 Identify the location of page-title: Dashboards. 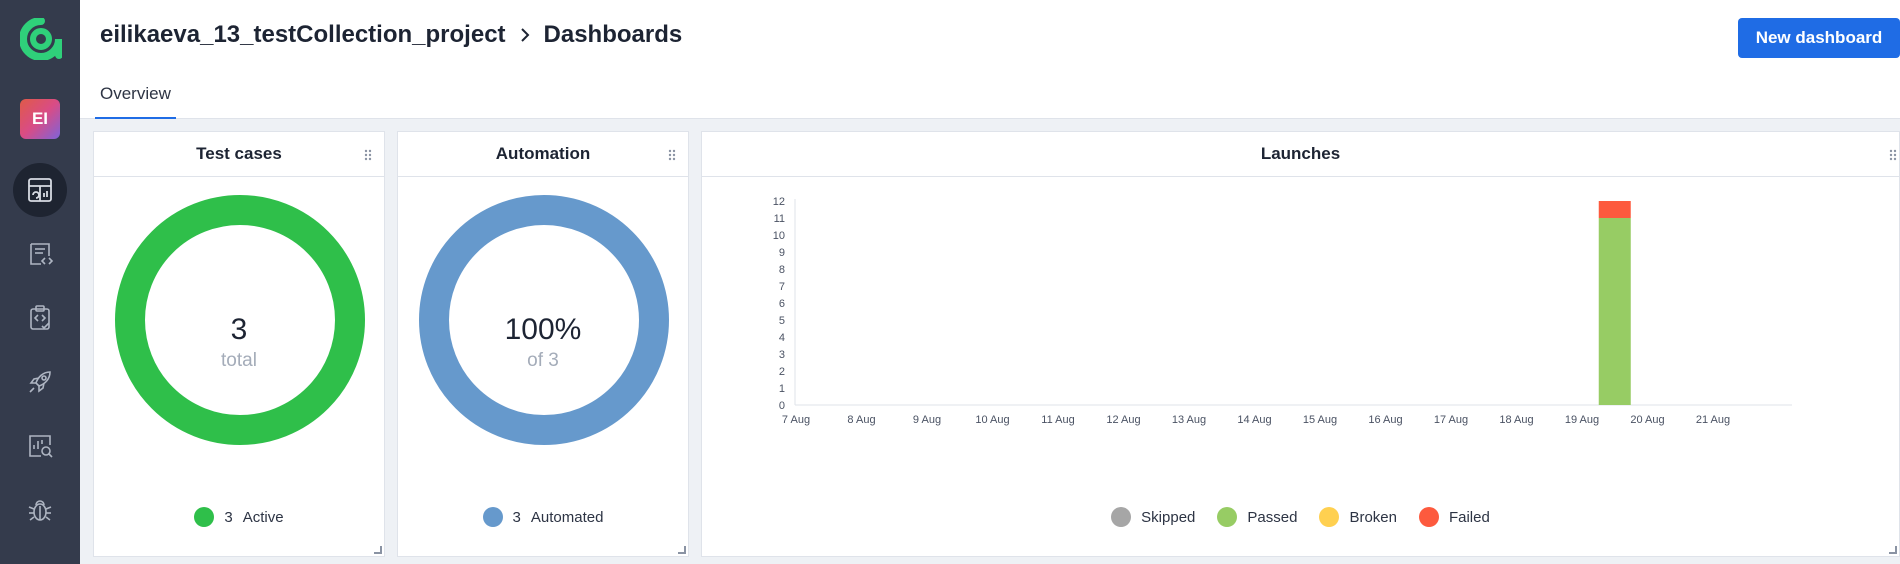
(613, 34).